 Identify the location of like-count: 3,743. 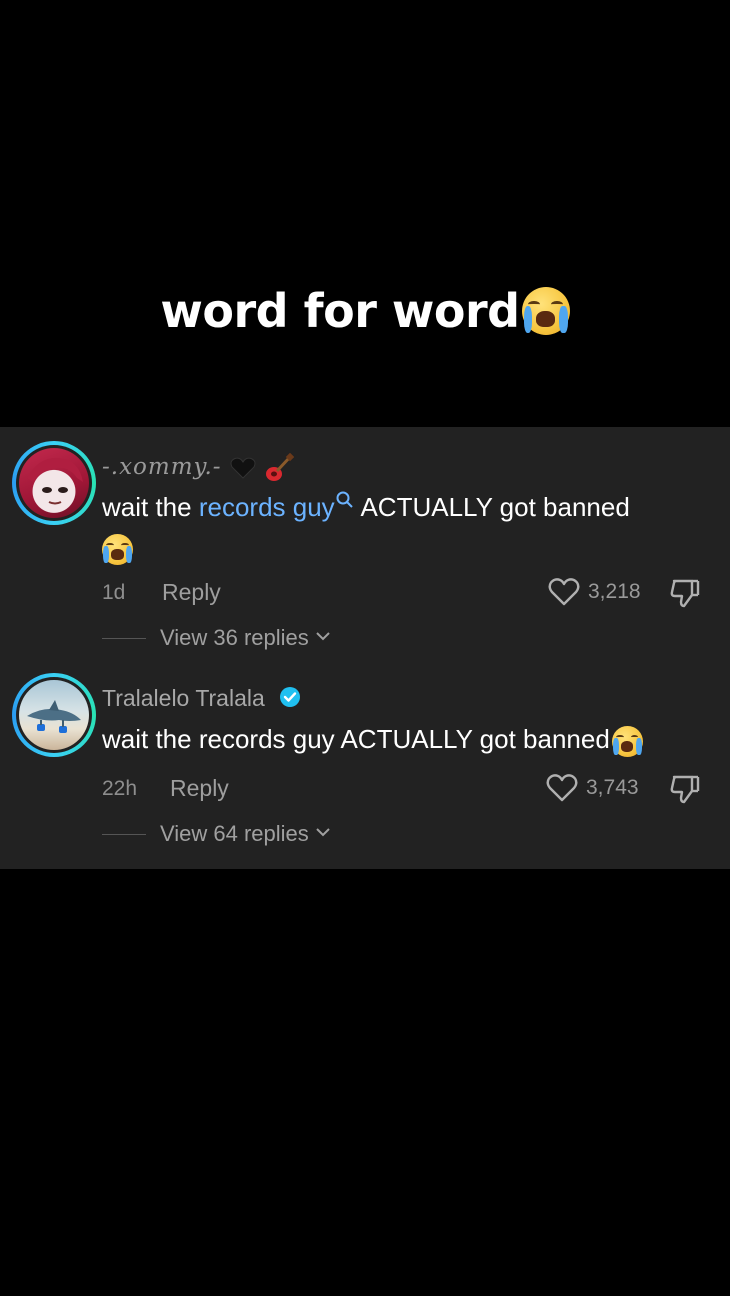
(612, 787).